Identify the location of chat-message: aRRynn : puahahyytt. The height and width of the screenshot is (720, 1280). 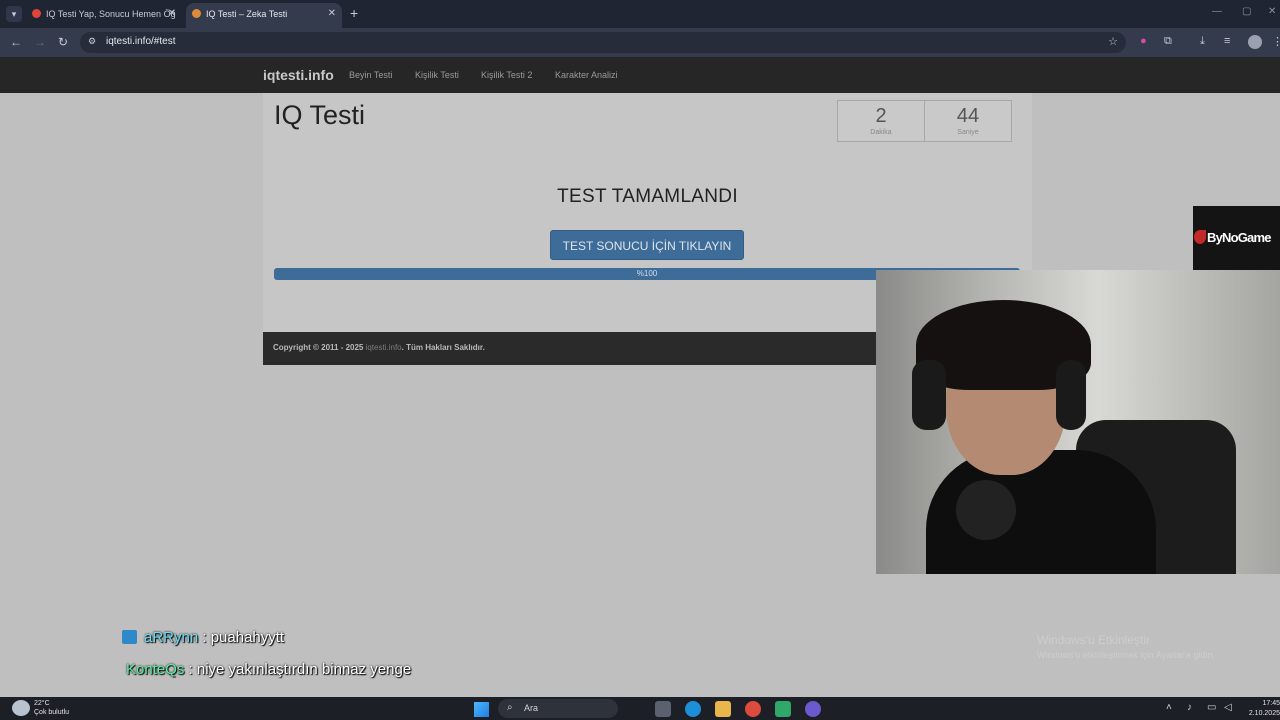
(203, 637).